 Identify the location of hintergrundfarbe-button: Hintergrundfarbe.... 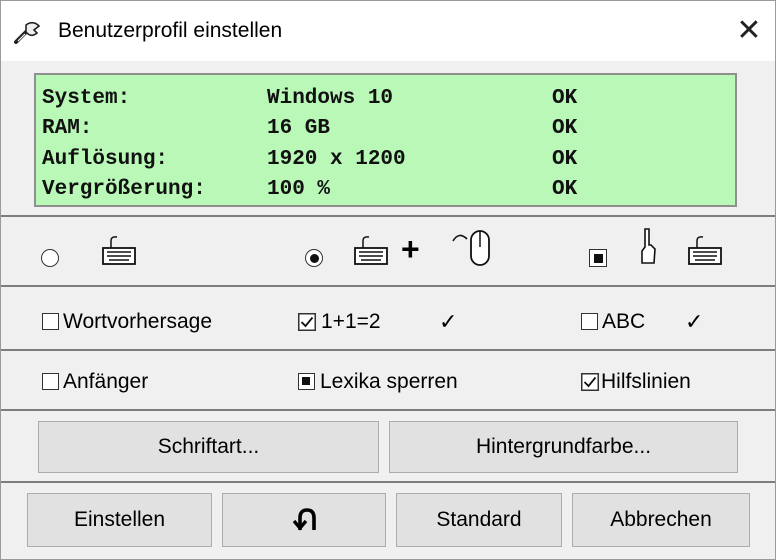
(563, 447).